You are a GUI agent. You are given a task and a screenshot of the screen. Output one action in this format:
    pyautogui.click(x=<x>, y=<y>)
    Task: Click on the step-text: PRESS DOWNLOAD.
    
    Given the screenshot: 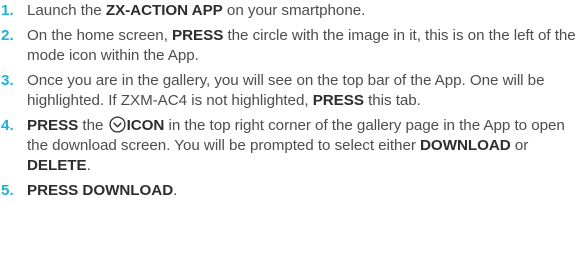 What is the action you would take?
    pyautogui.click(x=102, y=190)
    